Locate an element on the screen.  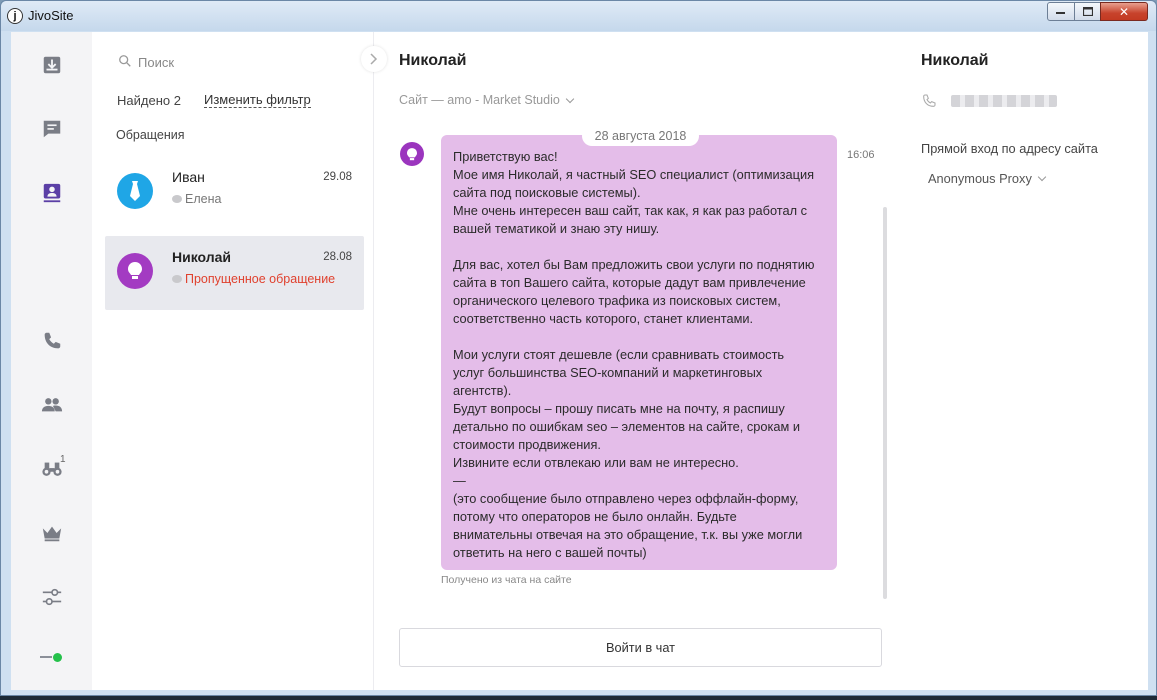
message-line: — is located at coordinates (459, 480).